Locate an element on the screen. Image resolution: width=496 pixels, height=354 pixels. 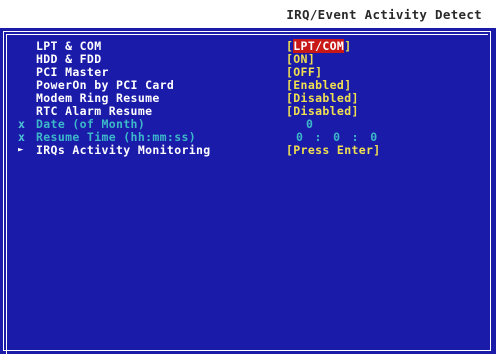
title-bar: IRQ/Event Activity Detect is located at coordinates (248, 14).